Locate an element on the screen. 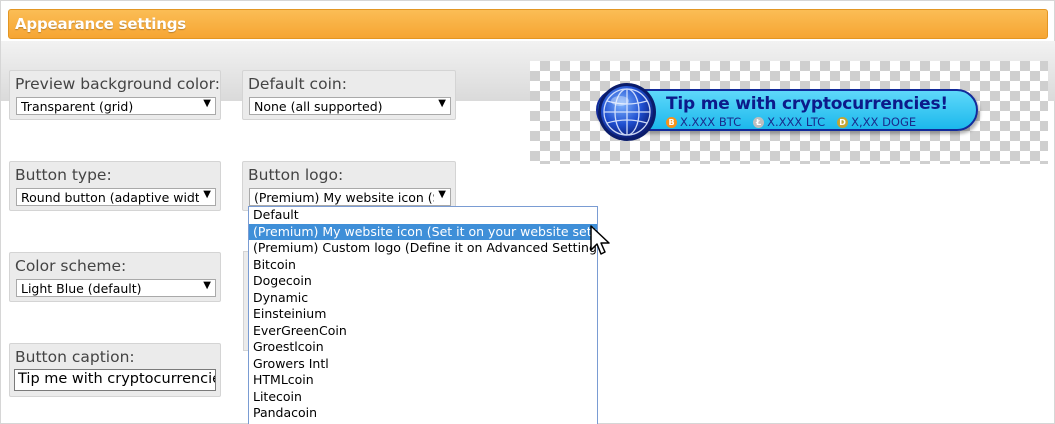  button-type-value: Round button (adaptive width) is located at coordinates (110, 197).